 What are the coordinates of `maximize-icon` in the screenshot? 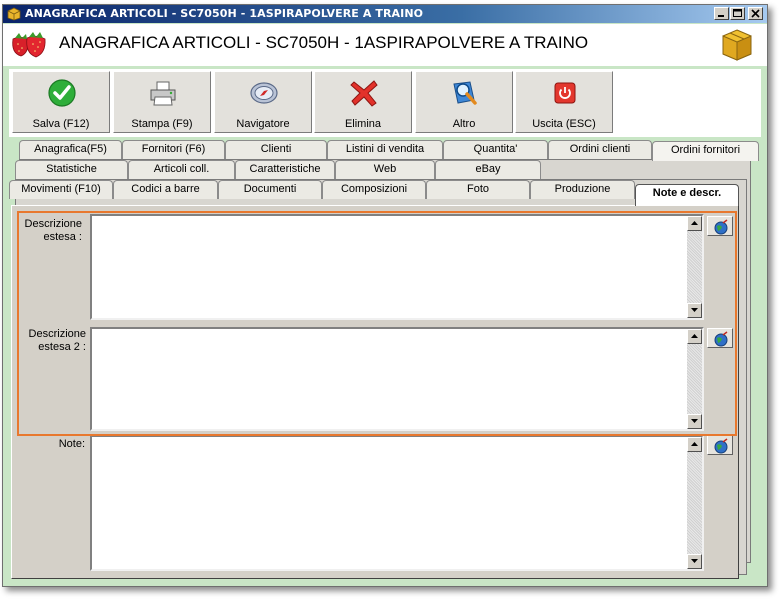 It's located at (737, 13).